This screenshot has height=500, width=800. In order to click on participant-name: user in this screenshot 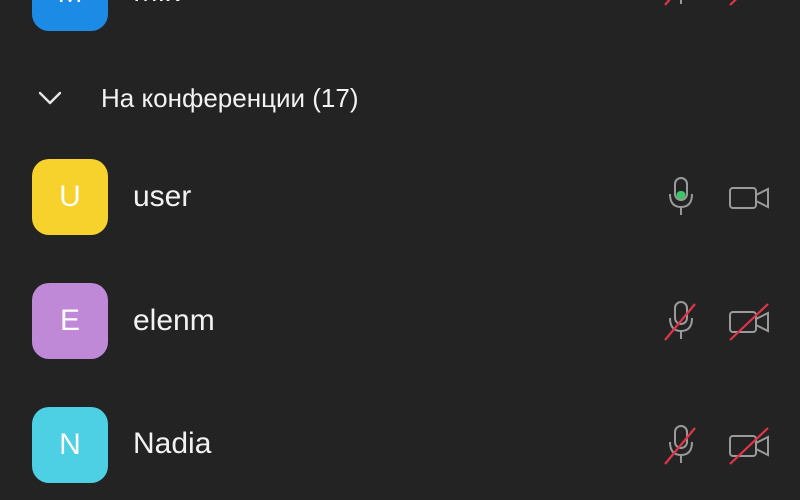, I will do `click(162, 196)`.